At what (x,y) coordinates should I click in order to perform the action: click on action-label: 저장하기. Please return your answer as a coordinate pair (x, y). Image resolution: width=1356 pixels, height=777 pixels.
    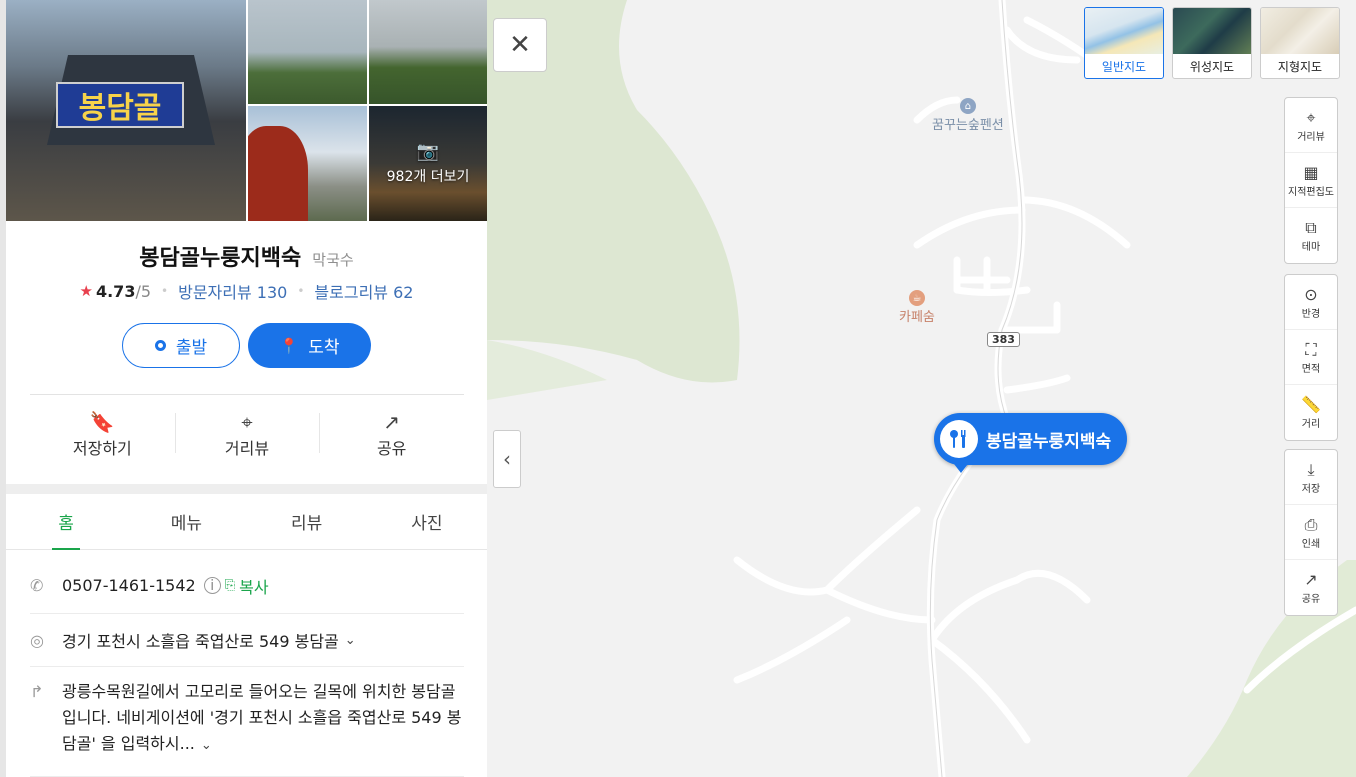
    Looking at the image, I should click on (102, 448).